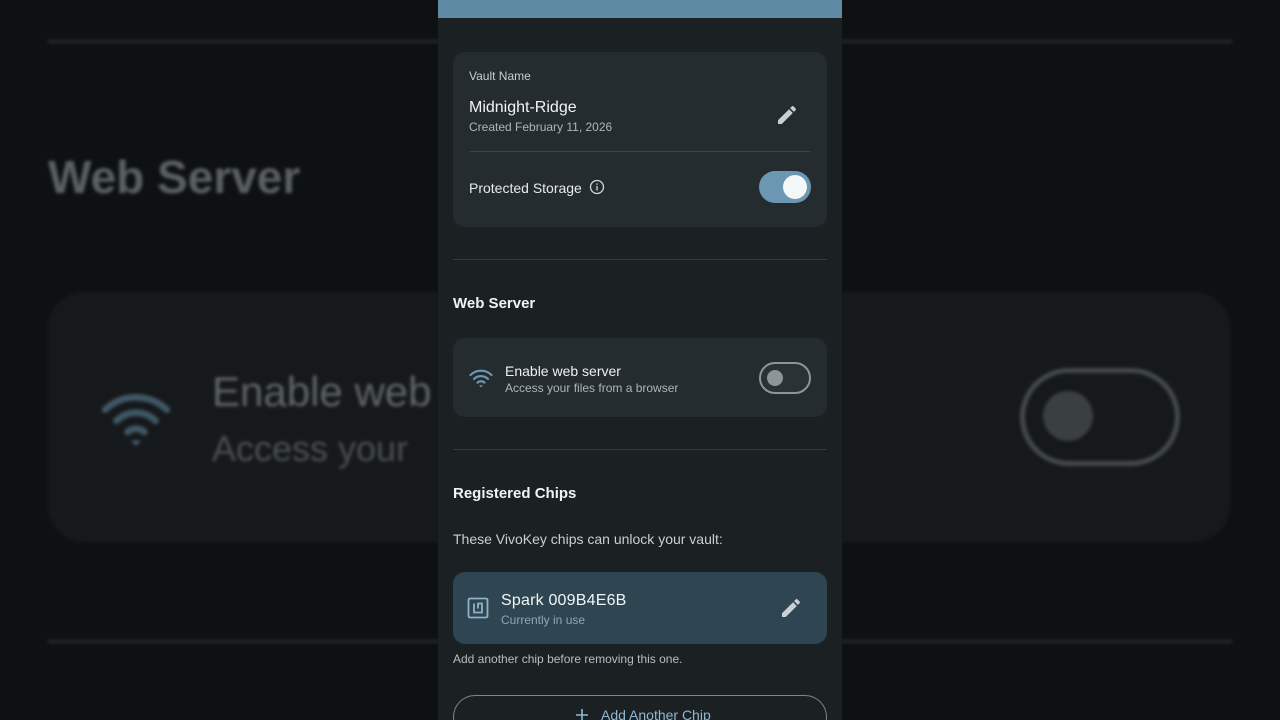  Describe the element at coordinates (791, 608) in the screenshot. I see `edit-chip-pencil-icon` at that location.